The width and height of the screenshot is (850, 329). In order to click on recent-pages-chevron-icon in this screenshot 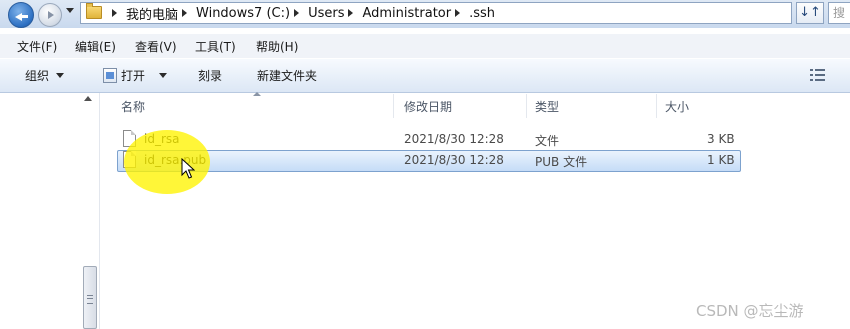, I will do `click(70, 10)`.